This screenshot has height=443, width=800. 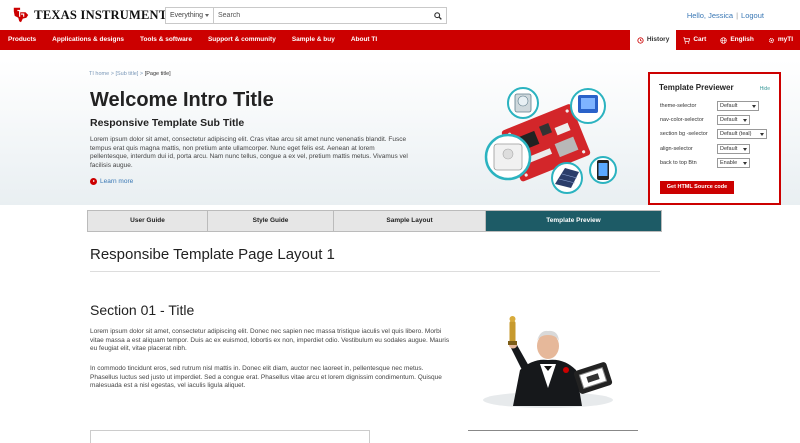 I want to click on previewer-hide-link: Hide, so click(x=765, y=89).